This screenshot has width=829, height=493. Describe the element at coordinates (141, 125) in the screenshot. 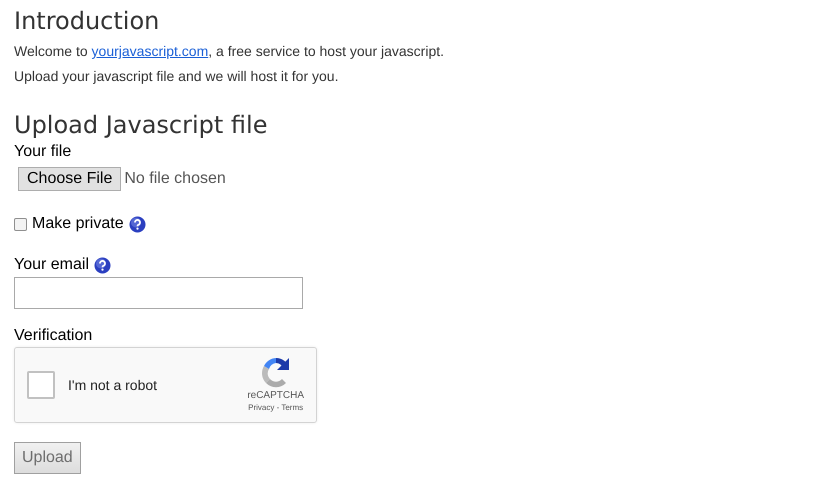

I see `section-title: Upload Javascript file` at that location.